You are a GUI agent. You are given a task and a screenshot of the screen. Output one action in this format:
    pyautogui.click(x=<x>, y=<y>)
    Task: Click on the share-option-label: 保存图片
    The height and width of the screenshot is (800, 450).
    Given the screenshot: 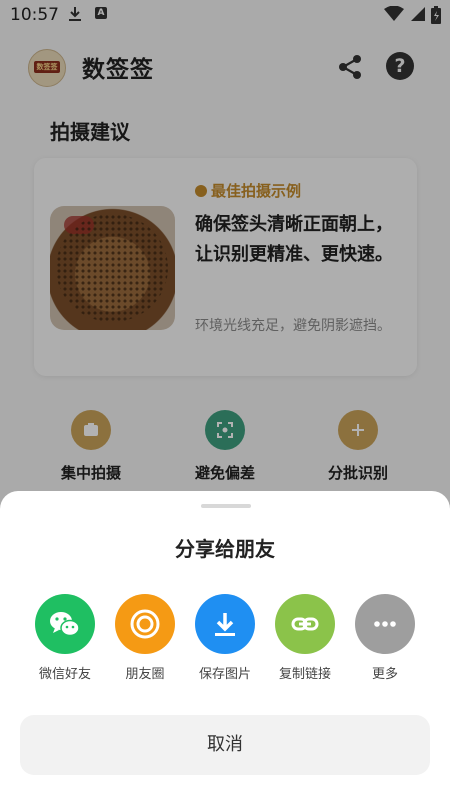 What is the action you would take?
    pyautogui.click(x=224, y=674)
    